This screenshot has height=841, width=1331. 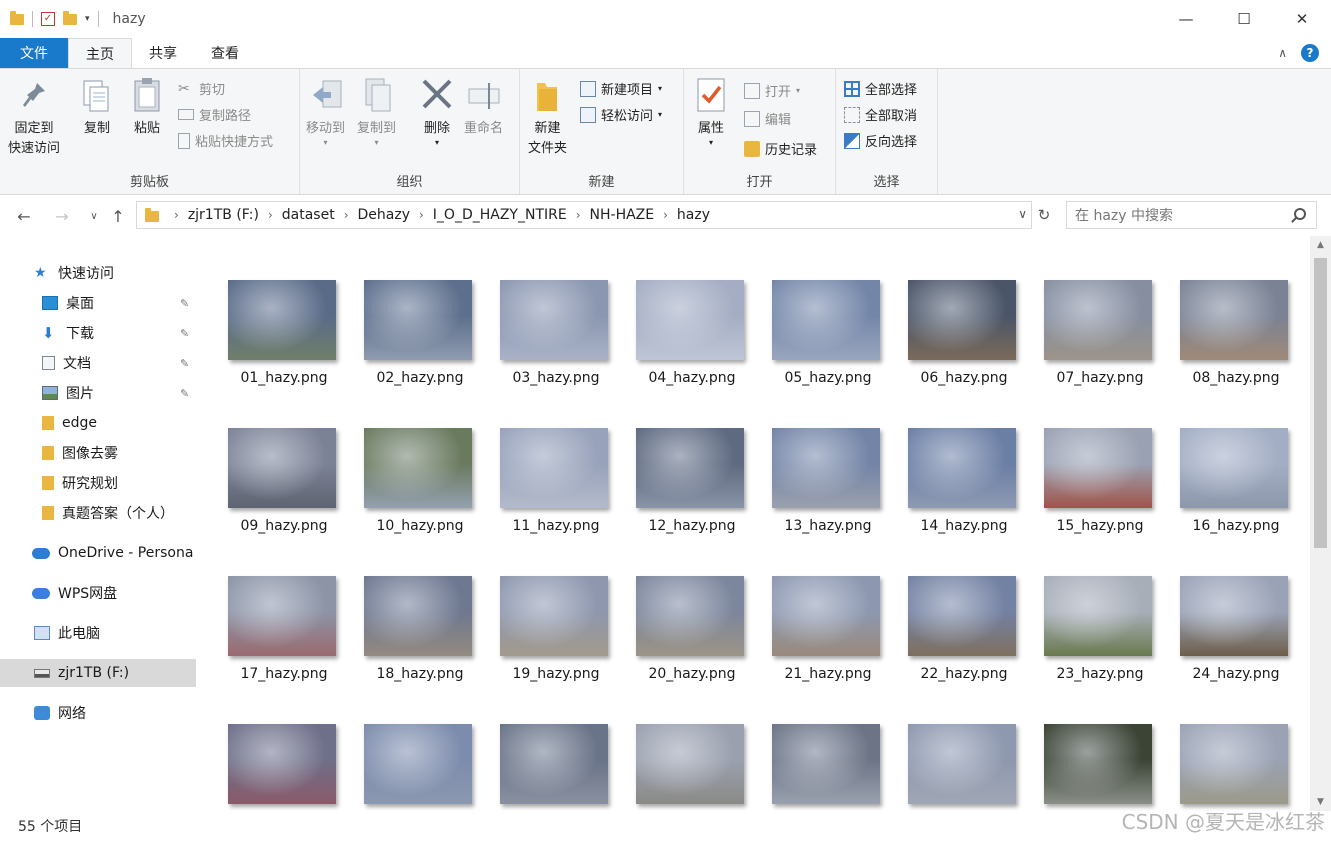 I want to click on address-dropdown-chevron-icon: ∨, so click(x=1022, y=214).